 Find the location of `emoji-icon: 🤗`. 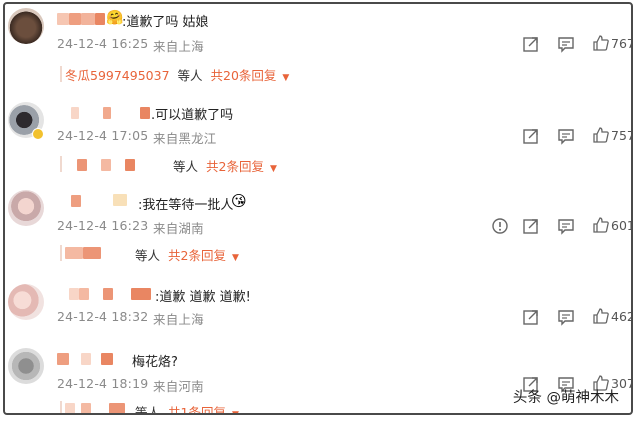

emoji-icon: 🤗 is located at coordinates (115, 18).